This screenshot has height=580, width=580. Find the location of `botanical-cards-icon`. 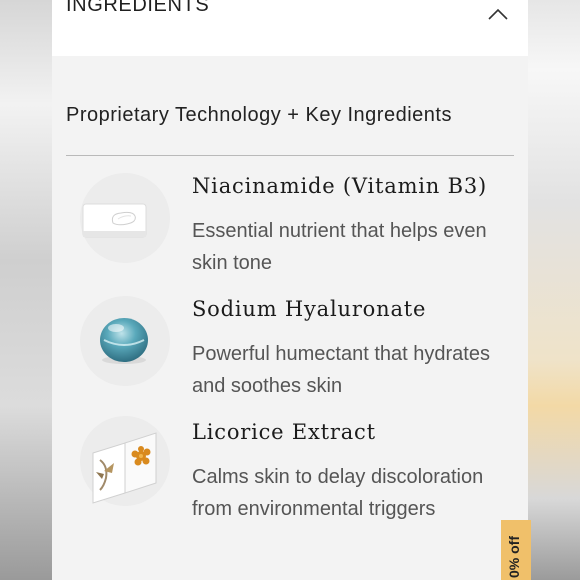

botanical-cards-icon is located at coordinates (124, 468).